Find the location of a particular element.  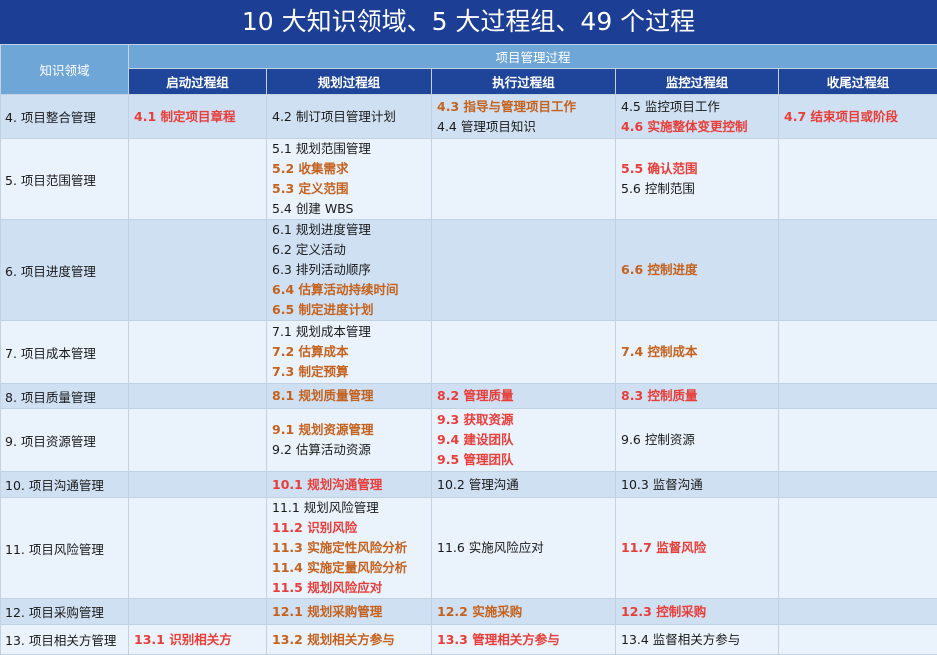

process-item: 6.3 排列活动顺序 is located at coordinates (349, 270).